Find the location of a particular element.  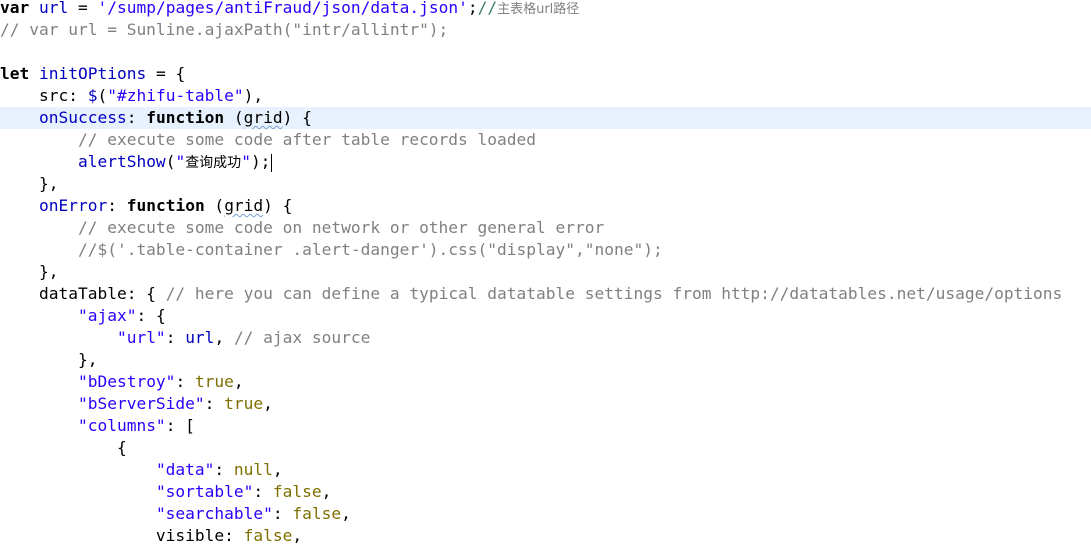

code-token: "columns" is located at coordinates (121, 425).